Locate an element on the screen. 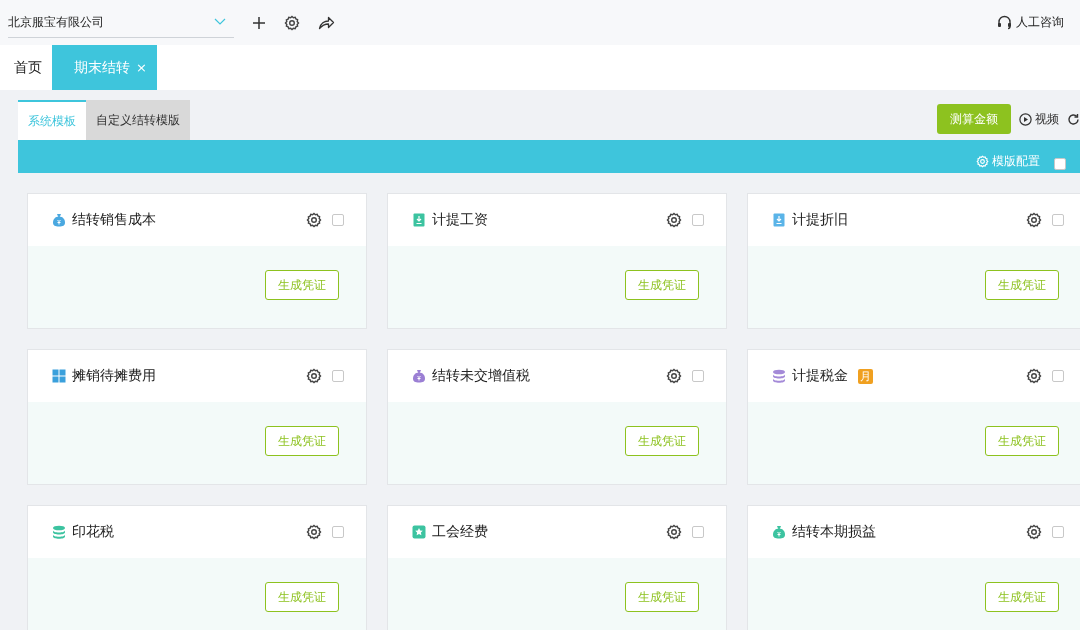 The width and height of the screenshot is (1080, 630). card-title: 结转销售成本 is located at coordinates (114, 220).